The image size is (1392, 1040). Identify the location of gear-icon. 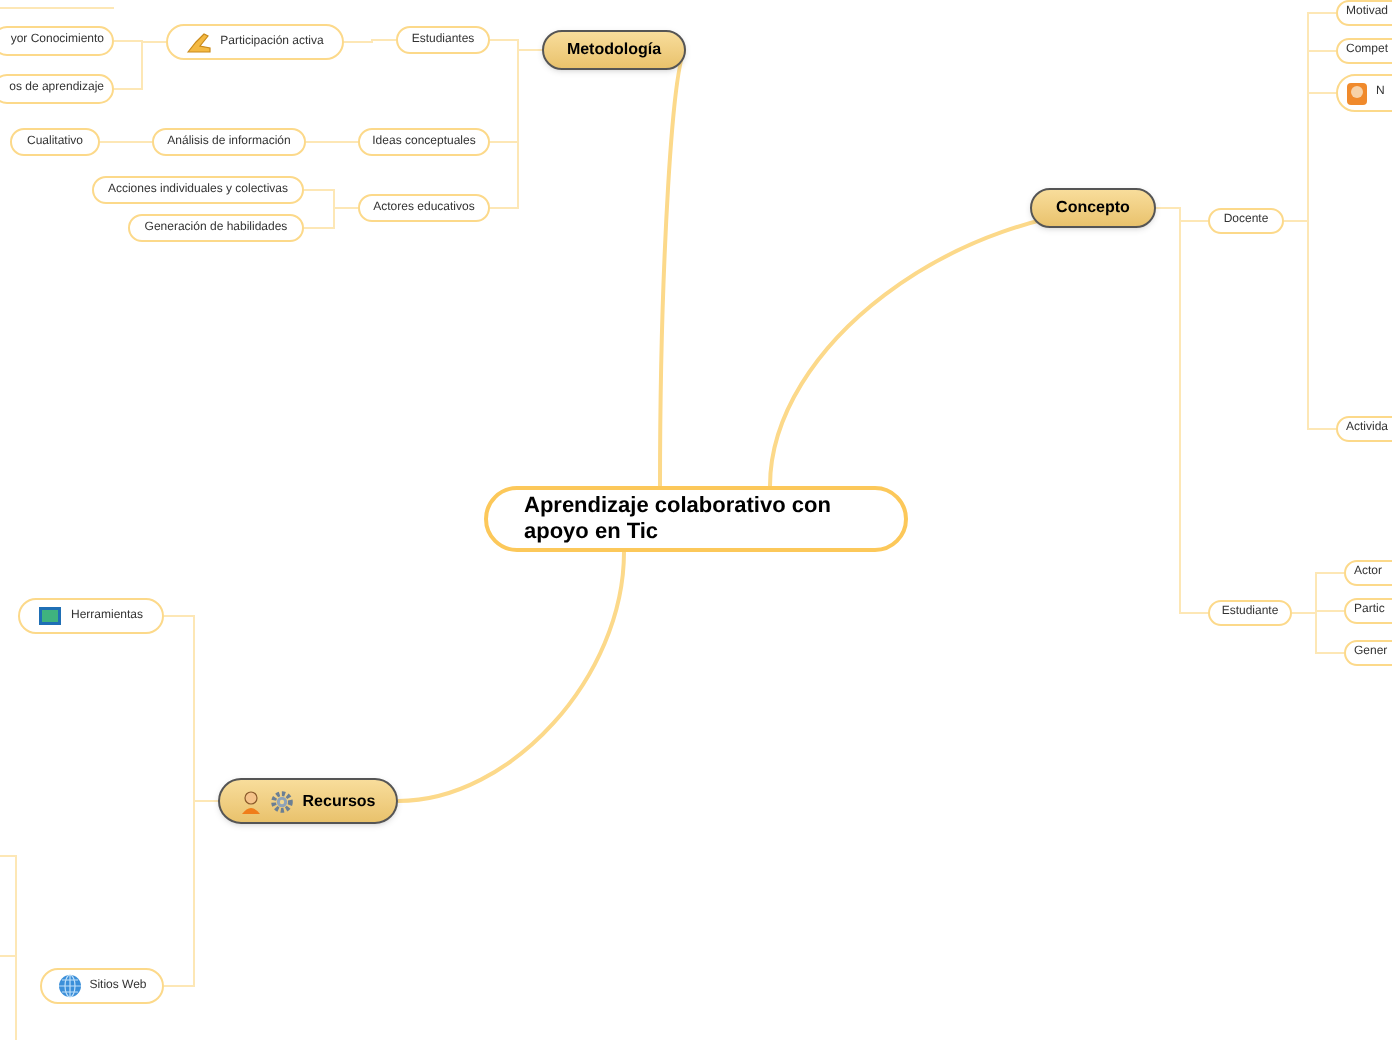
(282, 801).